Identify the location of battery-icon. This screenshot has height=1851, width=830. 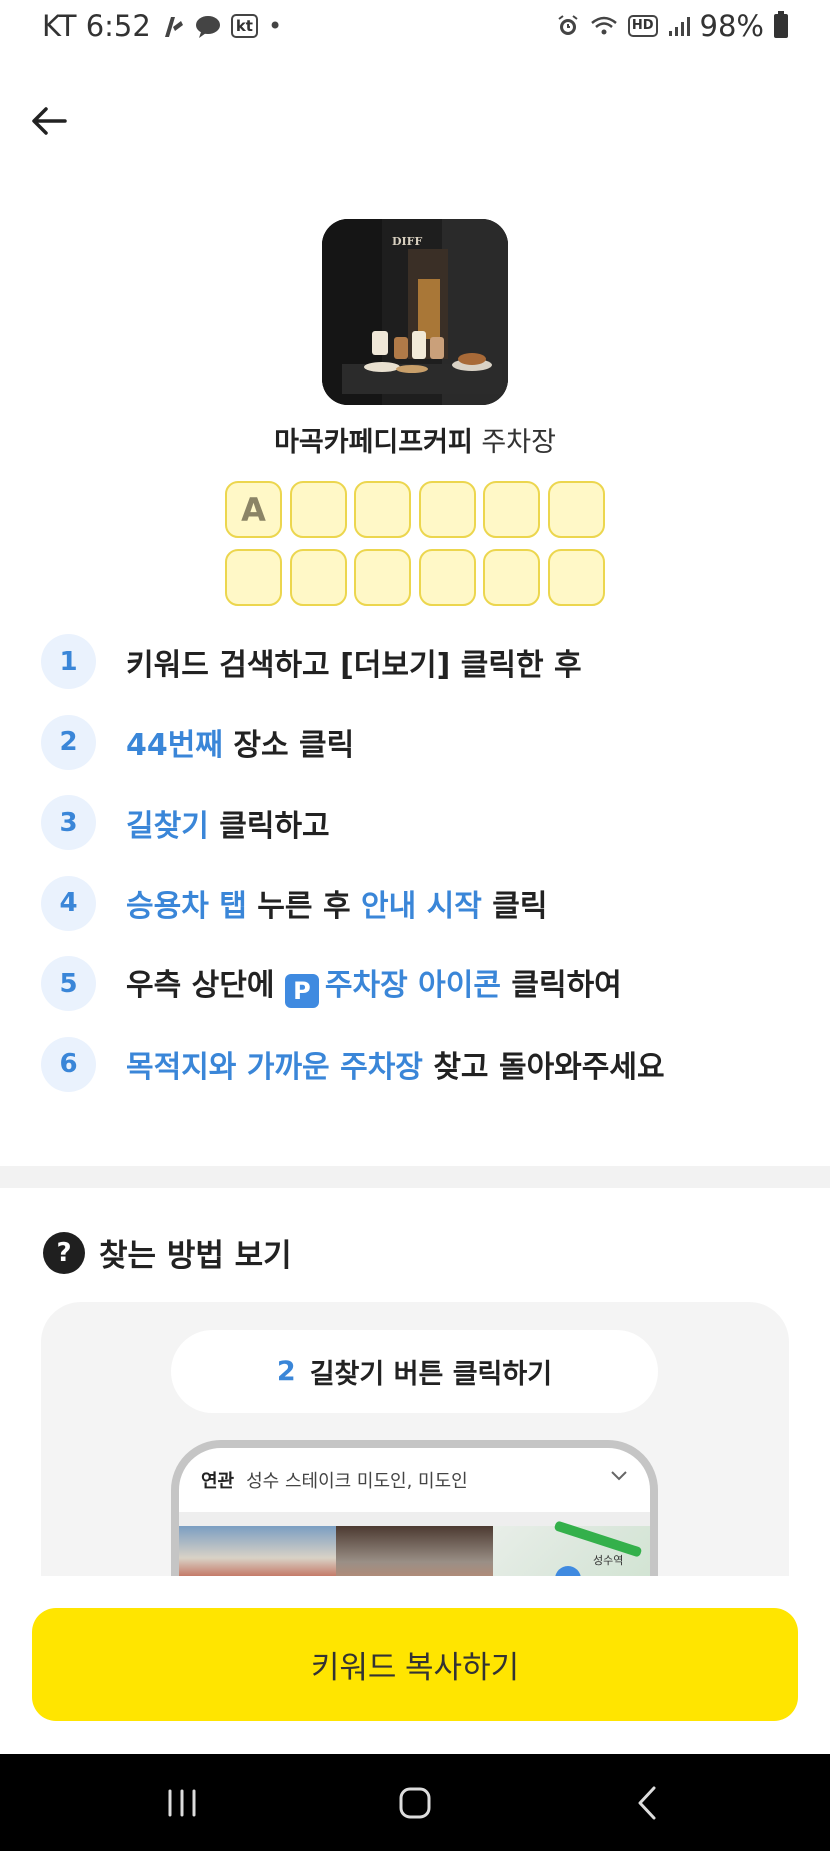
(781, 24).